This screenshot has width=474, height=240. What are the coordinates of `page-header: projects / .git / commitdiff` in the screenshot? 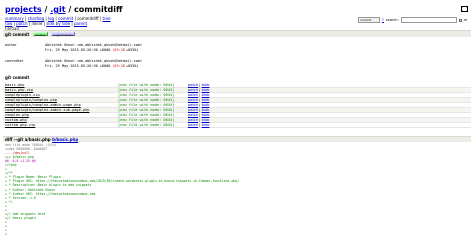 It's located at (237, 9).